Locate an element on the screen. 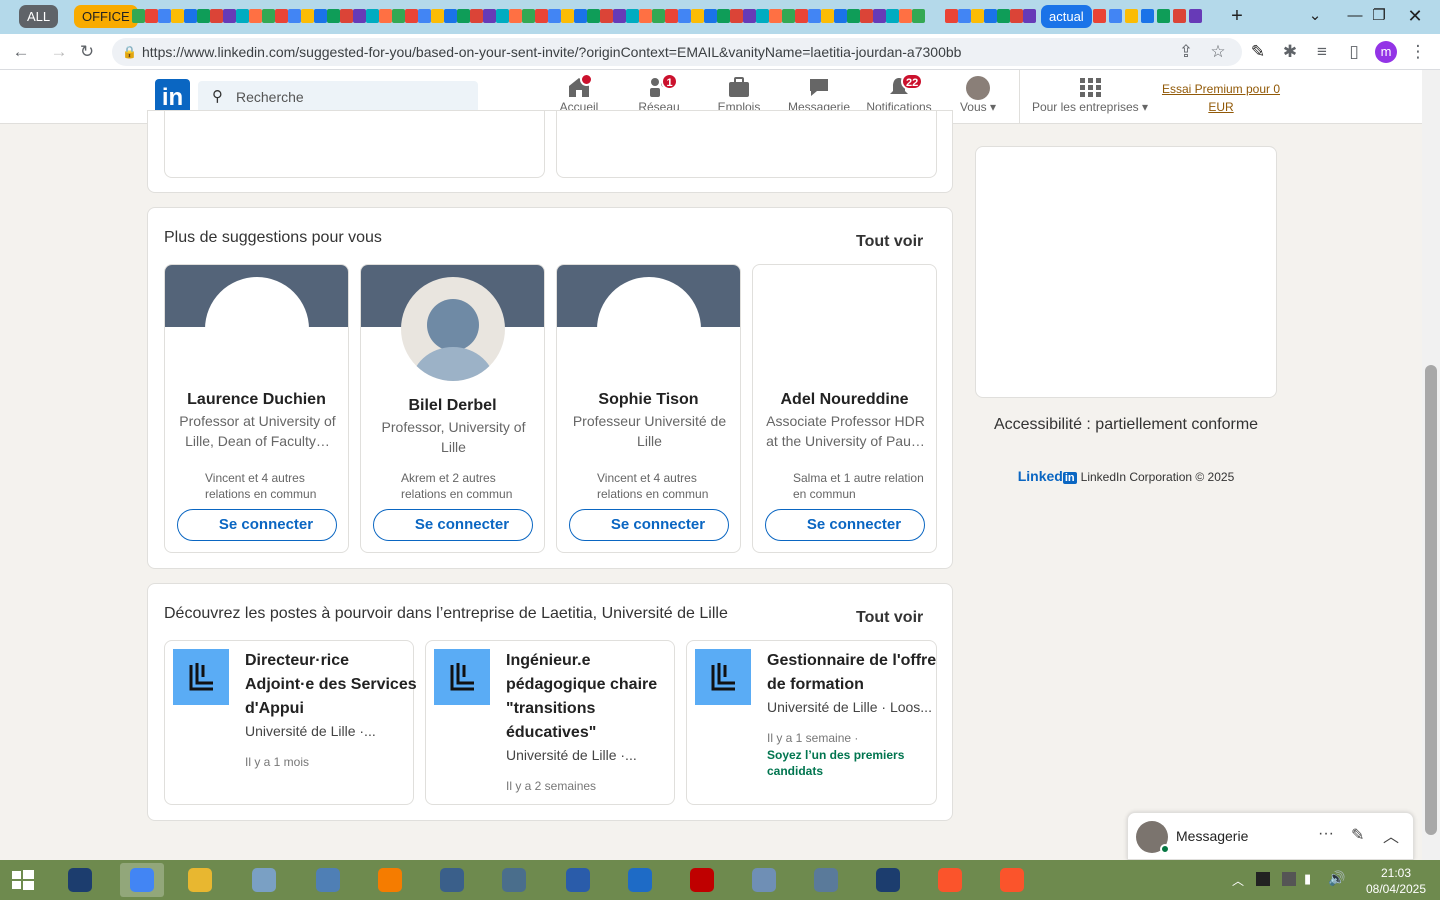  document-icon is located at coordinates (514, 880).